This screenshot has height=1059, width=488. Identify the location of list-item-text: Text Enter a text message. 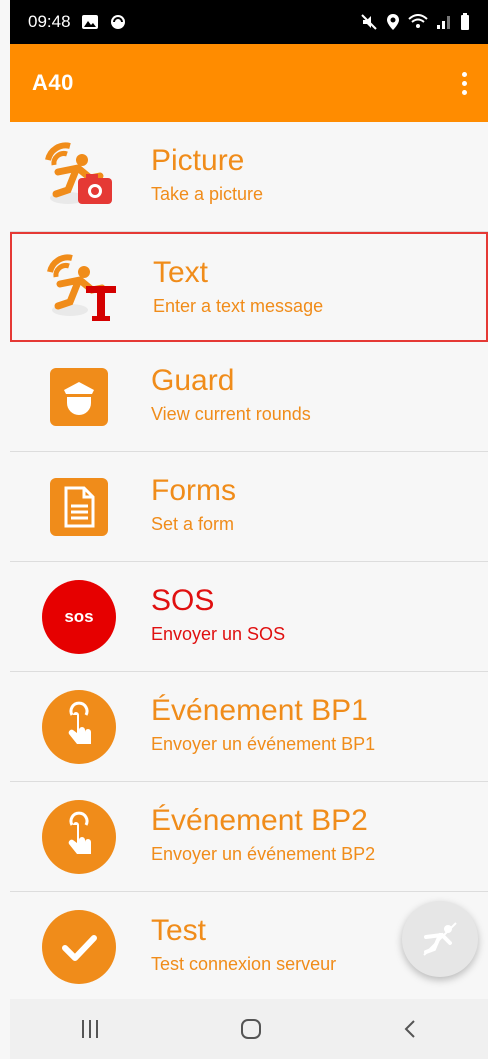
(249, 287).